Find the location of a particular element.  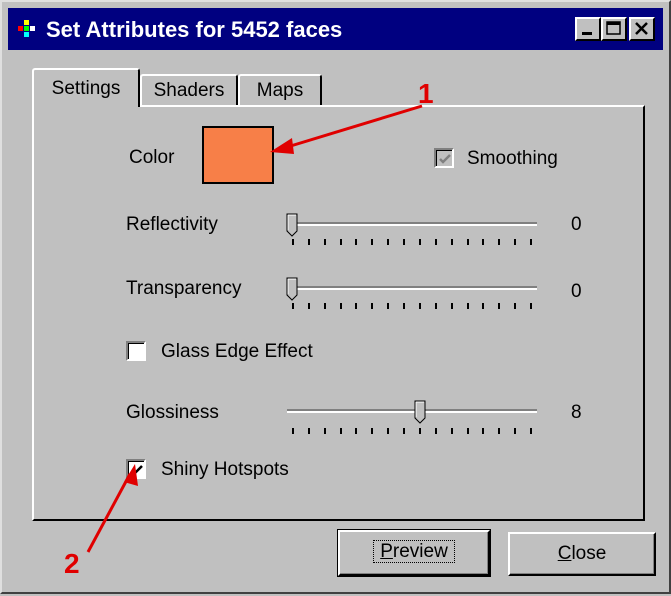

tab-settings-label: Settings is located at coordinates (86, 88).